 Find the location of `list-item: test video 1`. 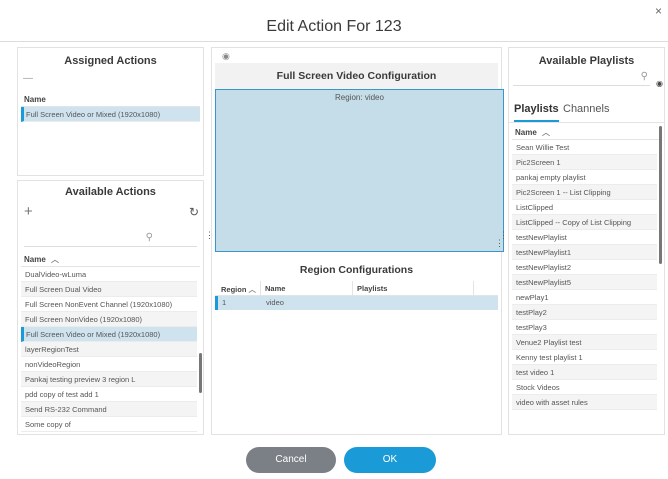

list-item: test video 1 is located at coordinates (584, 372).